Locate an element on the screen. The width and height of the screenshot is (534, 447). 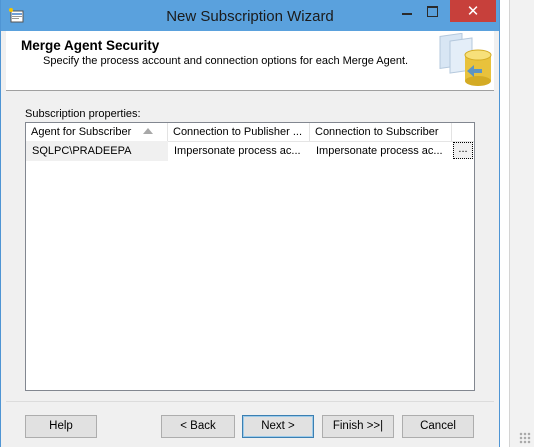
minimize-icon is located at coordinates (407, 14).